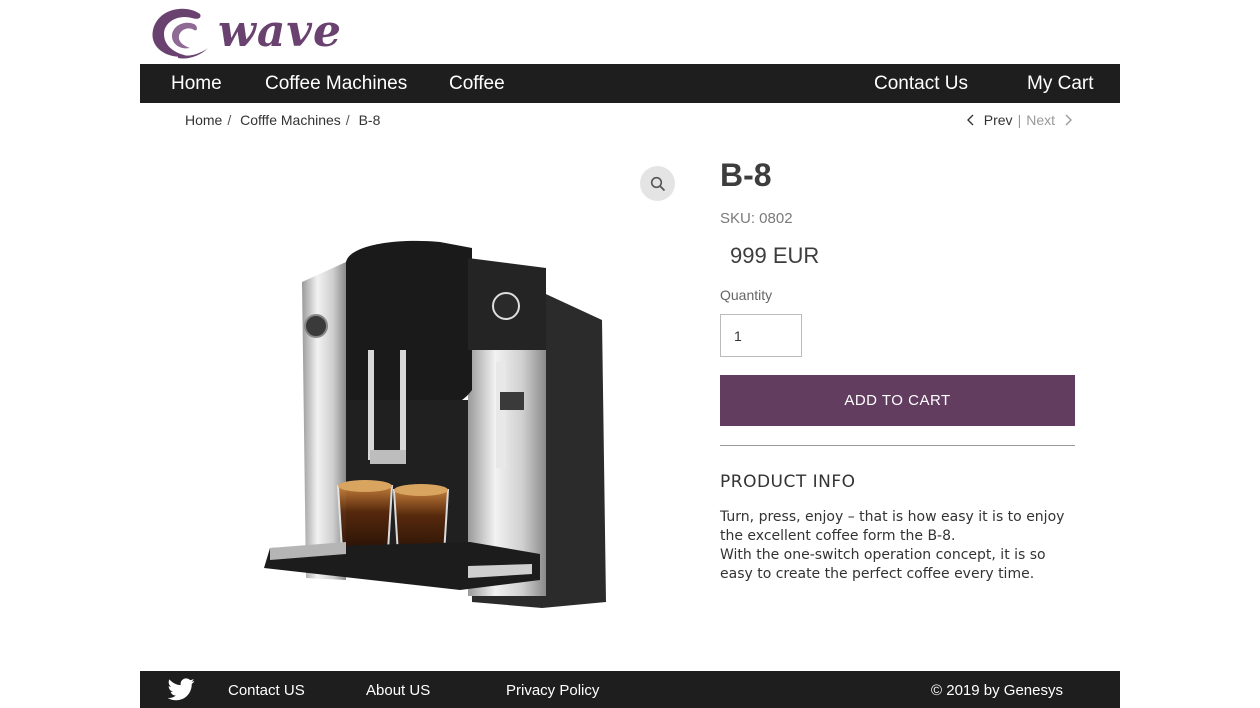 Image resolution: width=1260 pixels, height=708 pixels. Describe the element at coordinates (552, 689) in the screenshot. I see `footer-privacy-policy: Privacy Policy` at that location.